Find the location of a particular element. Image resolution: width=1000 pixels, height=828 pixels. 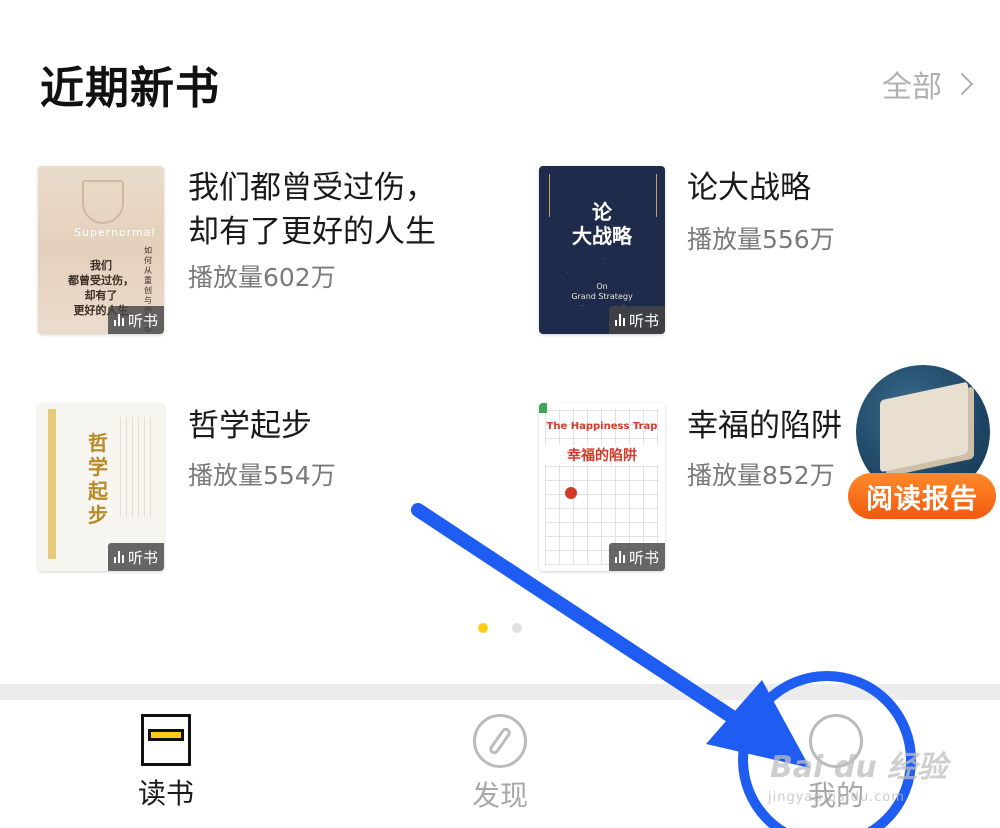

book-plays: 播放量852万 is located at coordinates (761, 475).